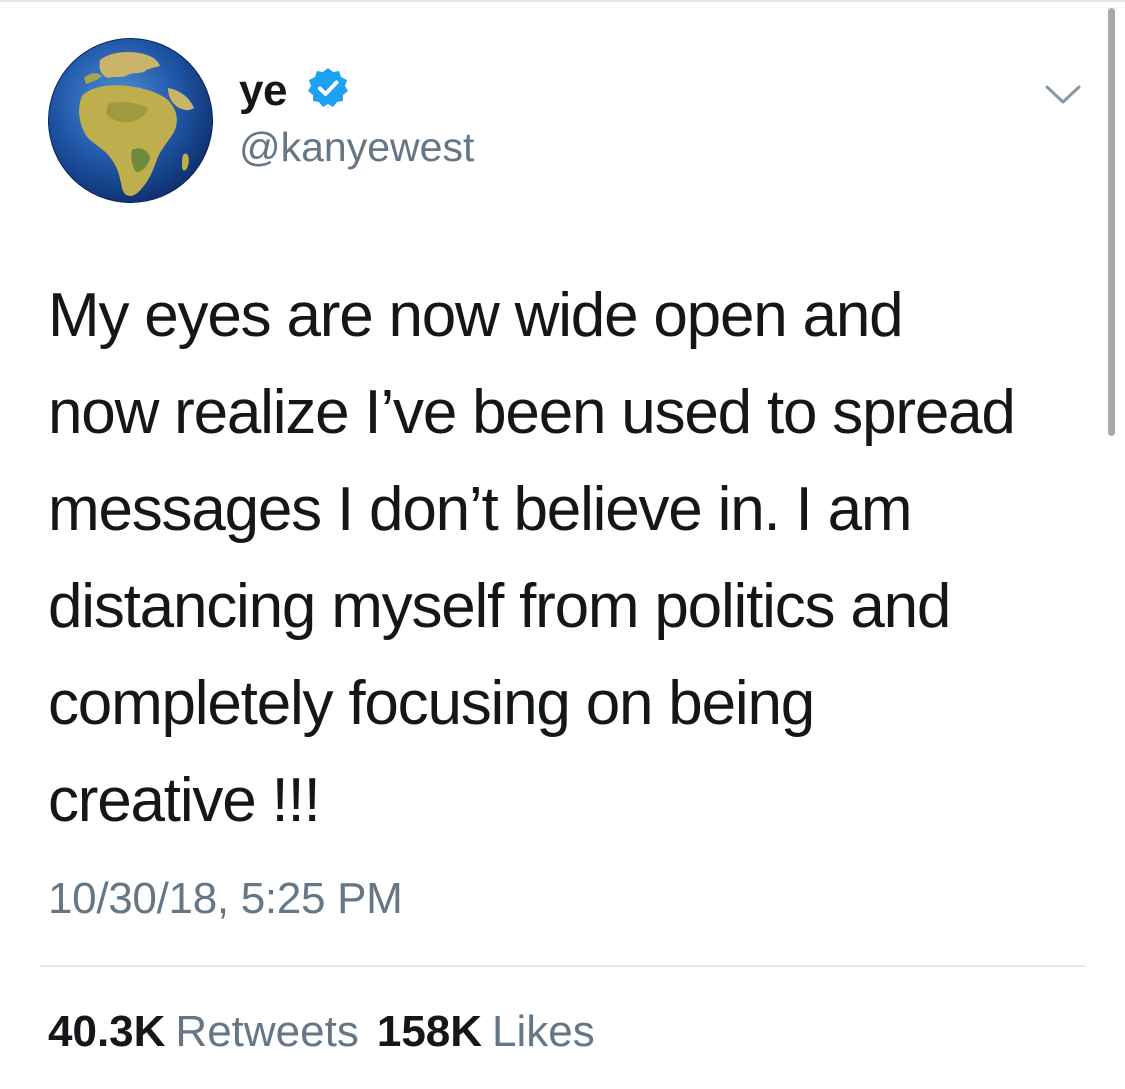  I want to click on top-divider, so click(562, 1).